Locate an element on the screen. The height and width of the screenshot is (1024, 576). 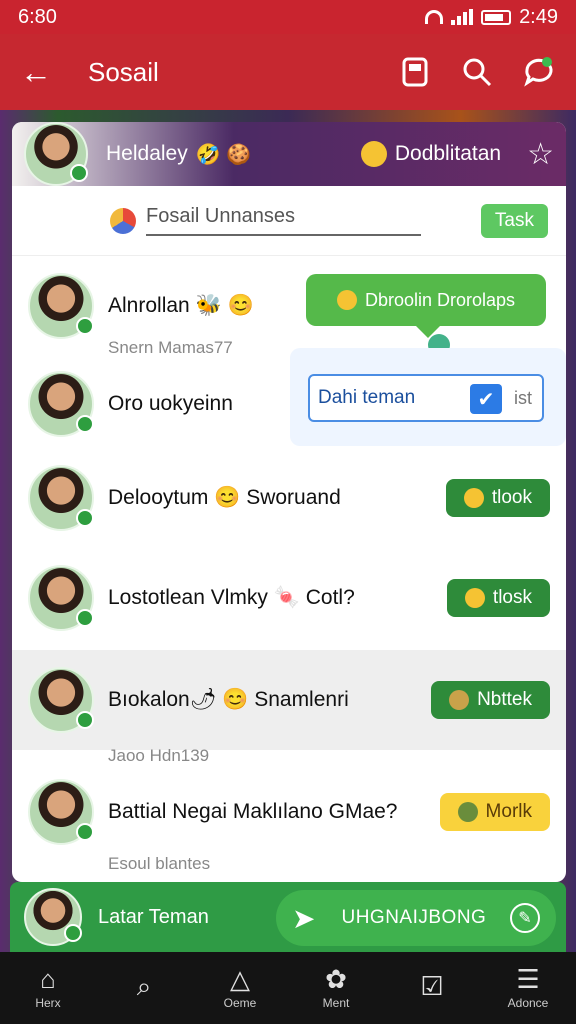
friend-name: Bıokalon🌶 😊 Snamlenri is located at coordinates (228, 699).